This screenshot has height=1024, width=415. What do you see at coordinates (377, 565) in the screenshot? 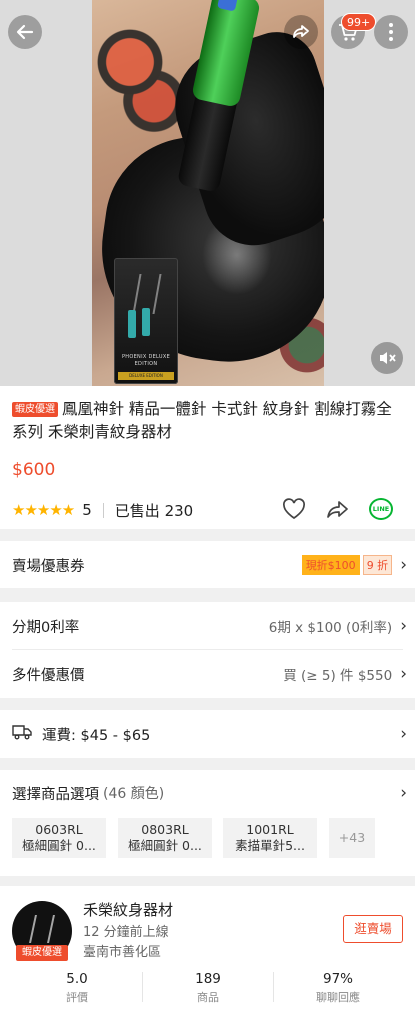
I see `voucher-badge: 9 折` at bounding box center [377, 565].